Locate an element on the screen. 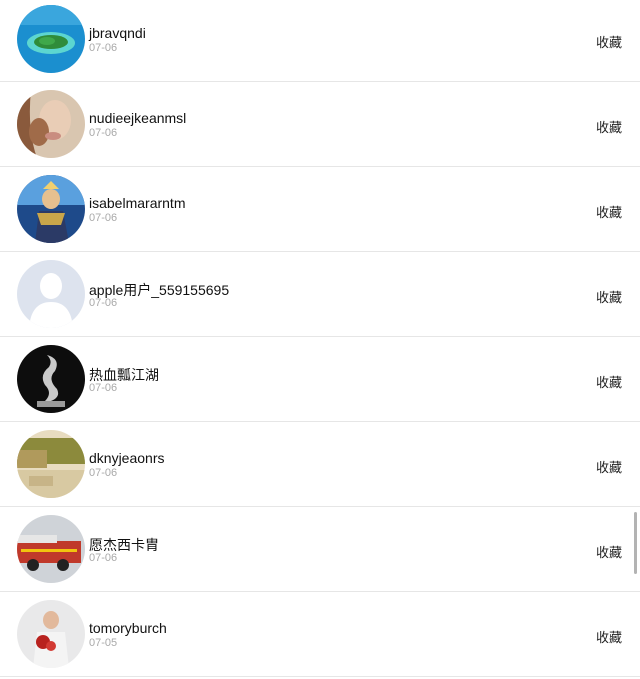 This screenshot has height=679, width=640. room-interior-avatar-icon is located at coordinates (51, 464).